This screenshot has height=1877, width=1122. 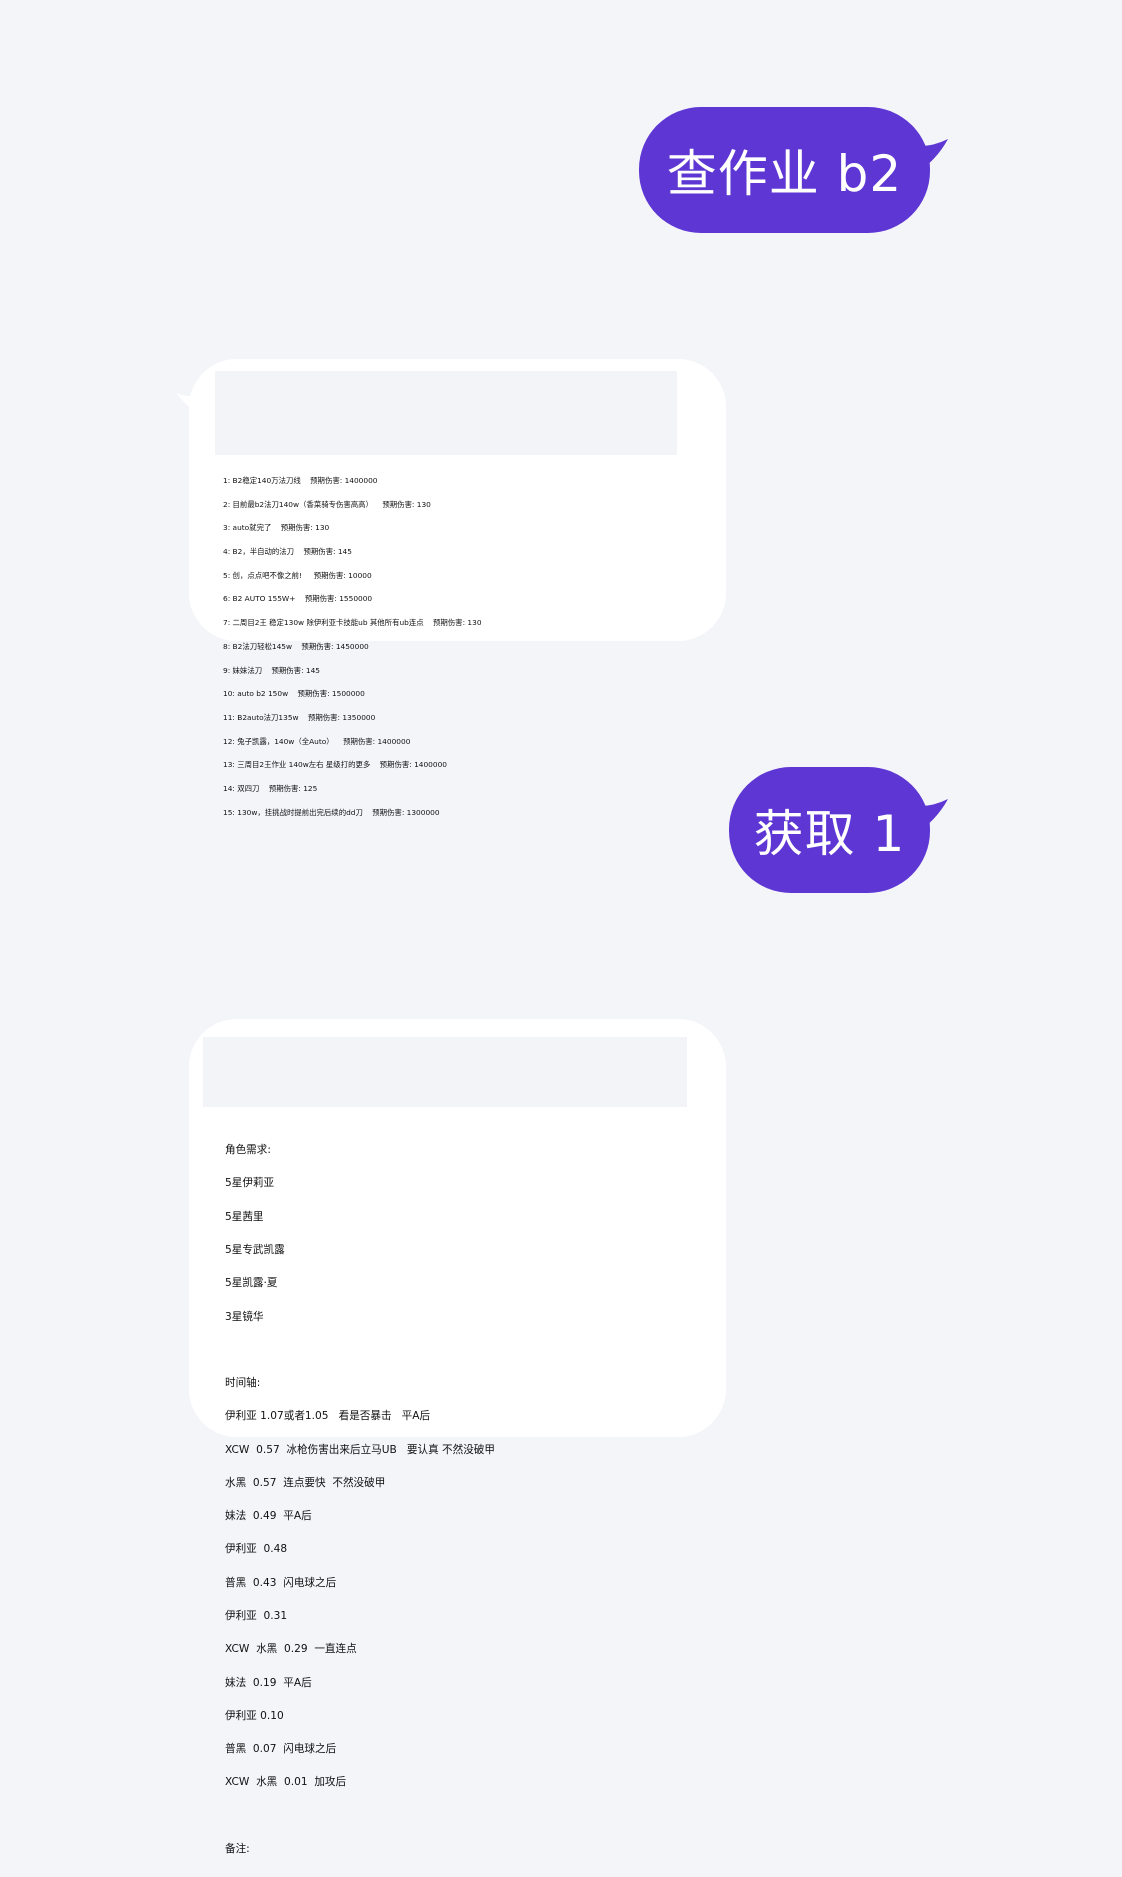 I want to click on timeline-item: XCW 水黑 0.29 一直连点, so click(x=291, y=1649).